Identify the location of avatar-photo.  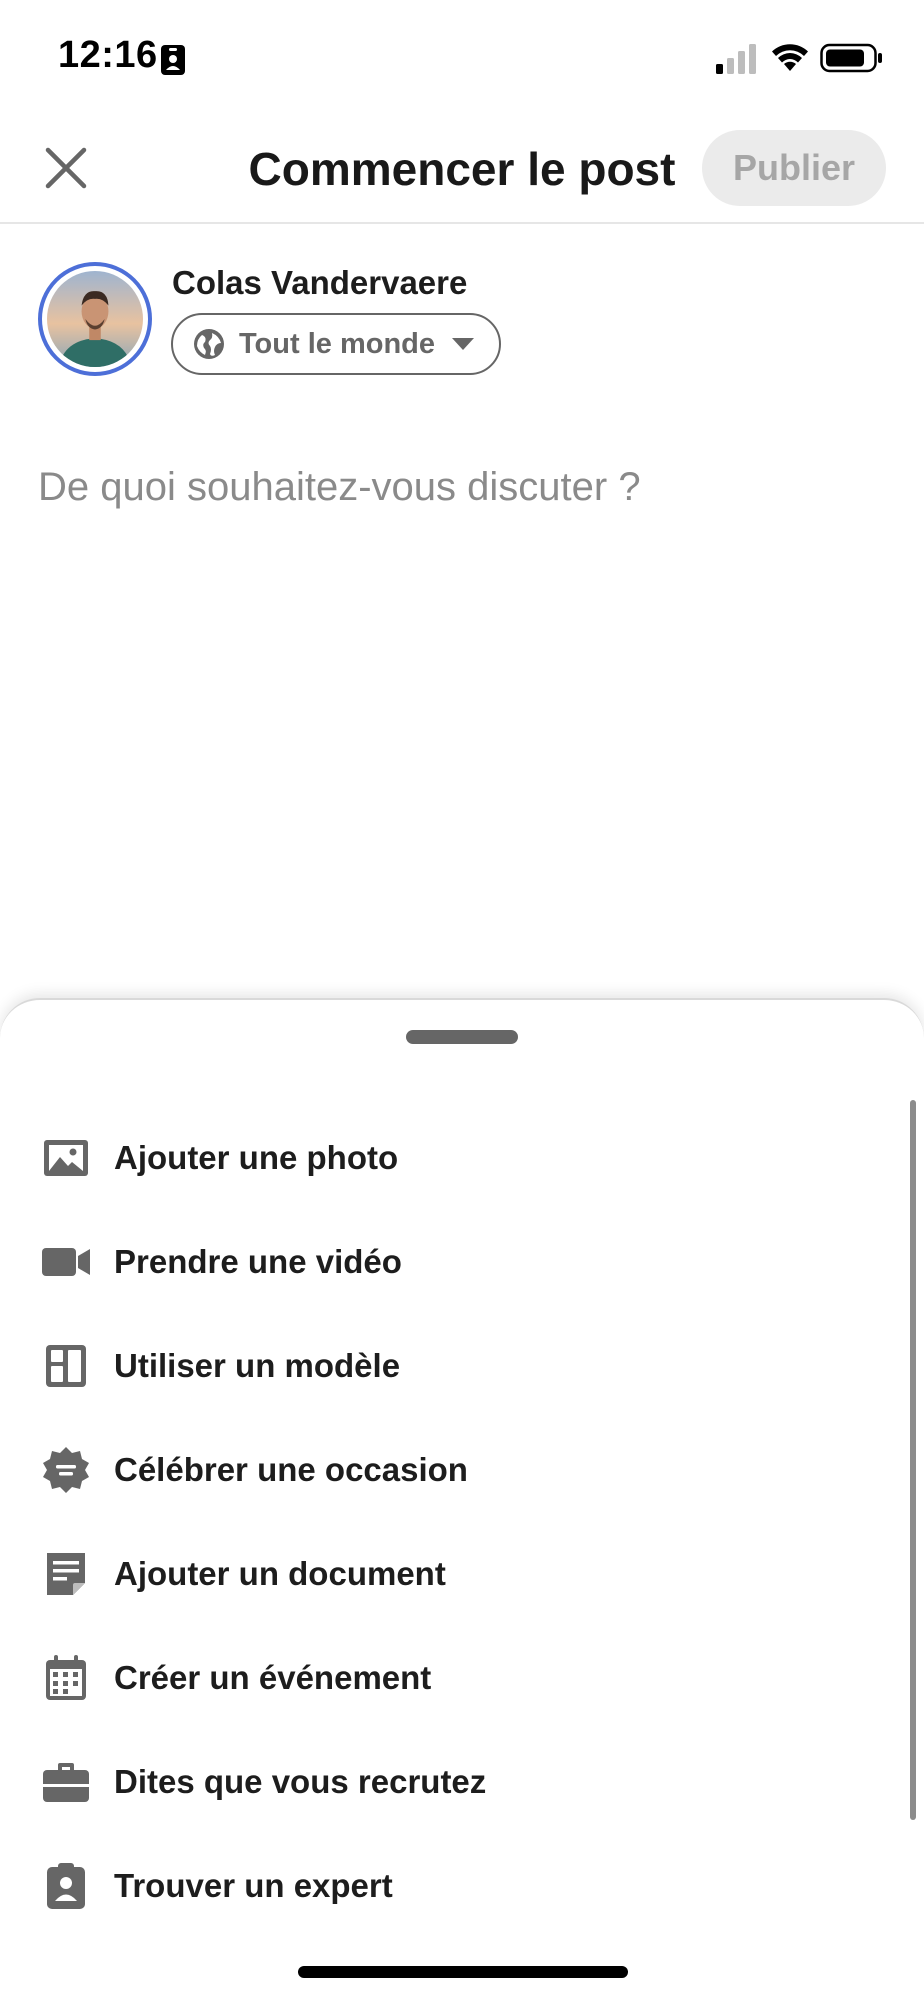
(95, 319).